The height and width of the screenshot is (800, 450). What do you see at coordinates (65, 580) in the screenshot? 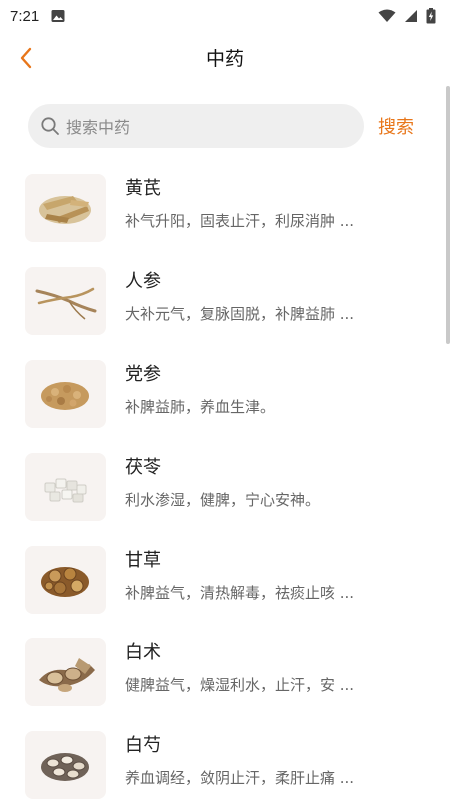
I see `gancao-slices-image` at bounding box center [65, 580].